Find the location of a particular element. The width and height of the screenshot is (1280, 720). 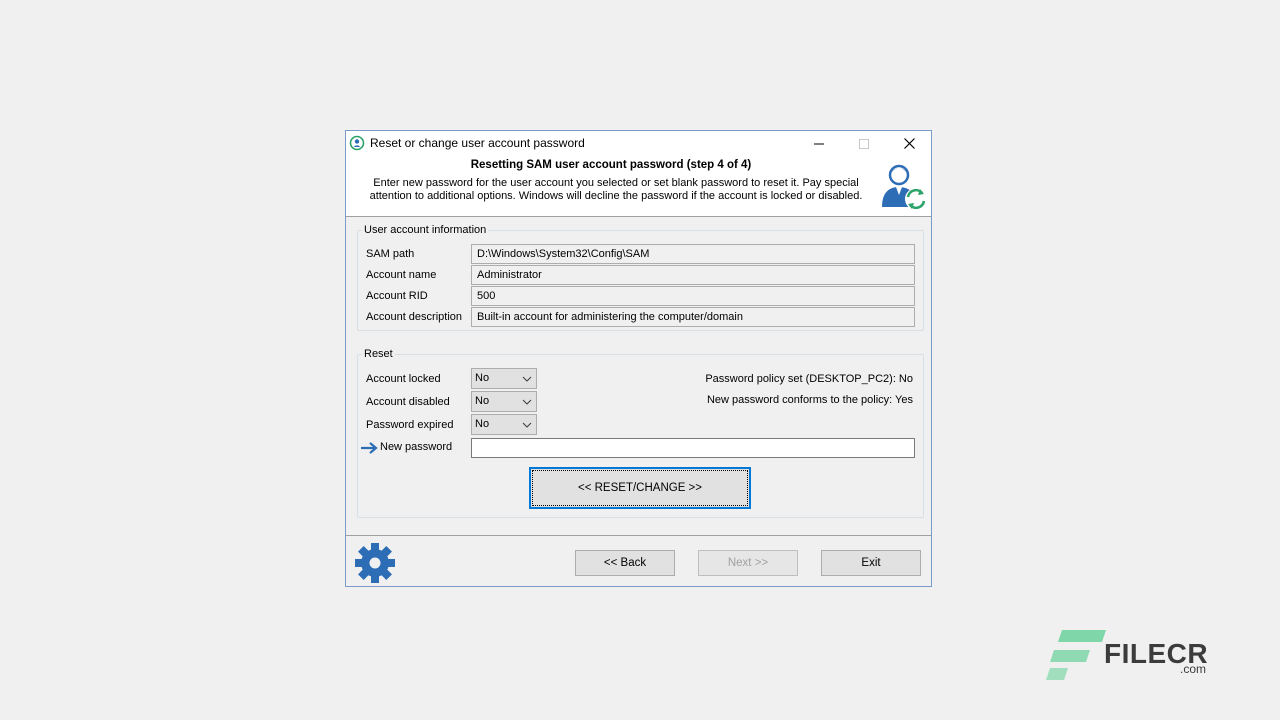

maximize-icon is located at coordinates (863, 143).